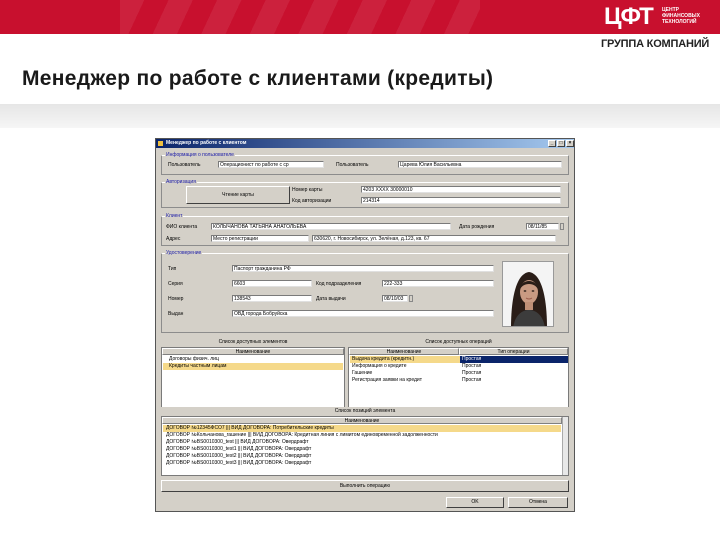 Image resolution: width=720 pixels, height=540 pixels. Describe the element at coordinates (395, 298) in the screenshot. I see `issue-date-field: 08/10/03` at that location.